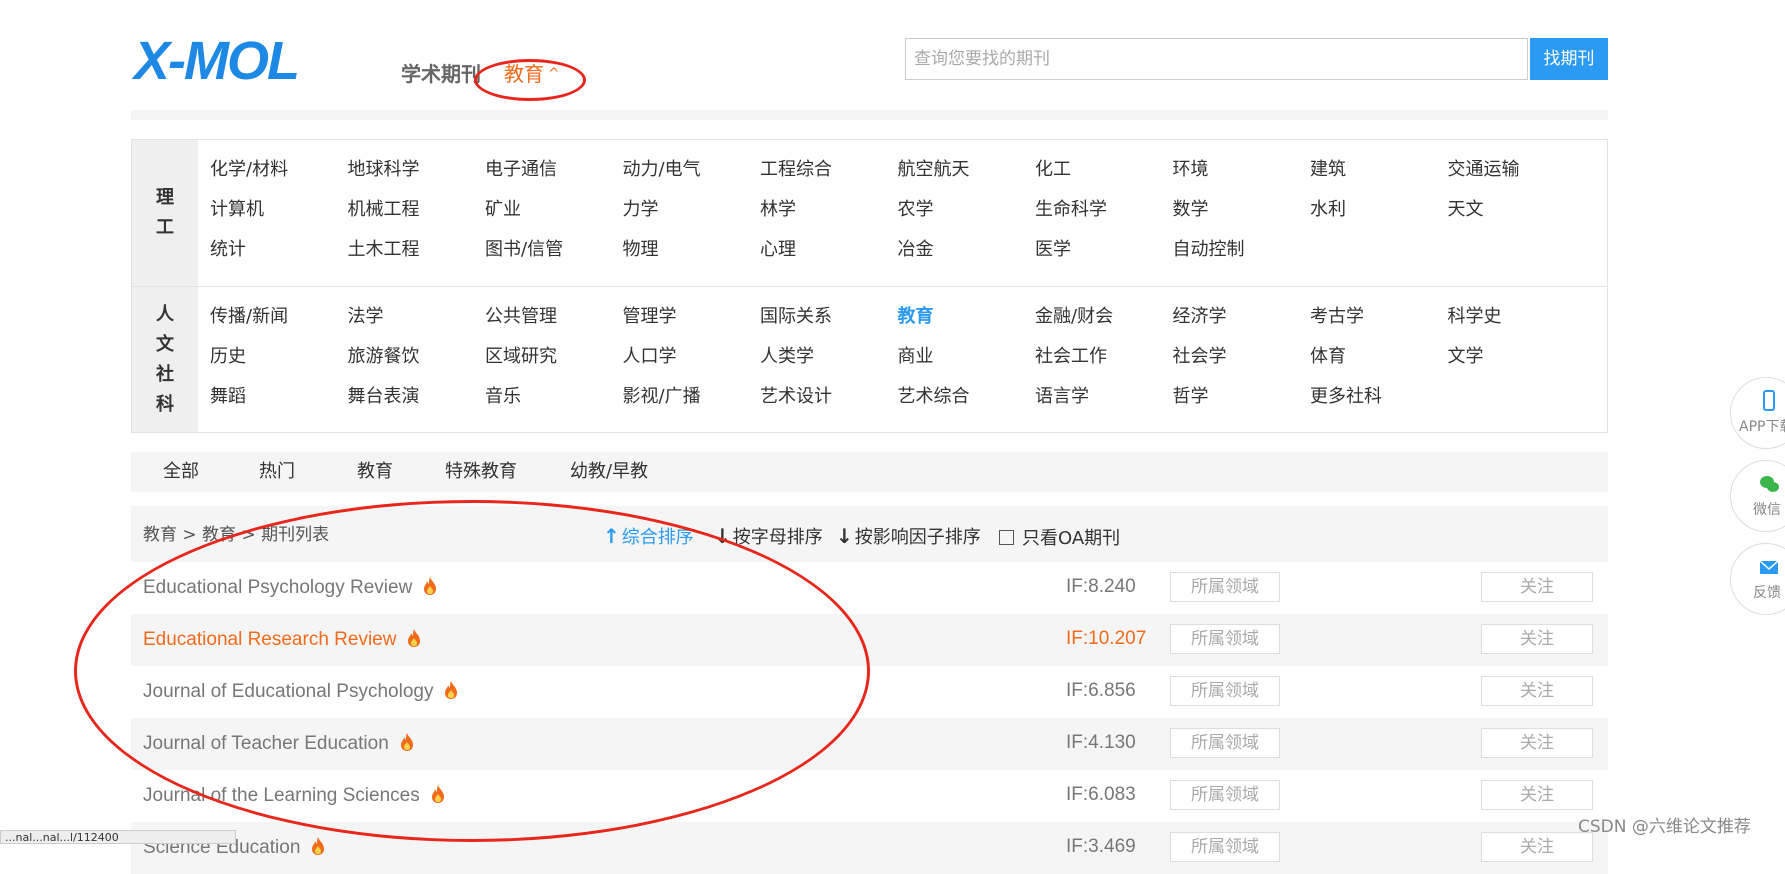 The width and height of the screenshot is (1785, 874). I want to click on category-item: 统计, so click(279, 257).